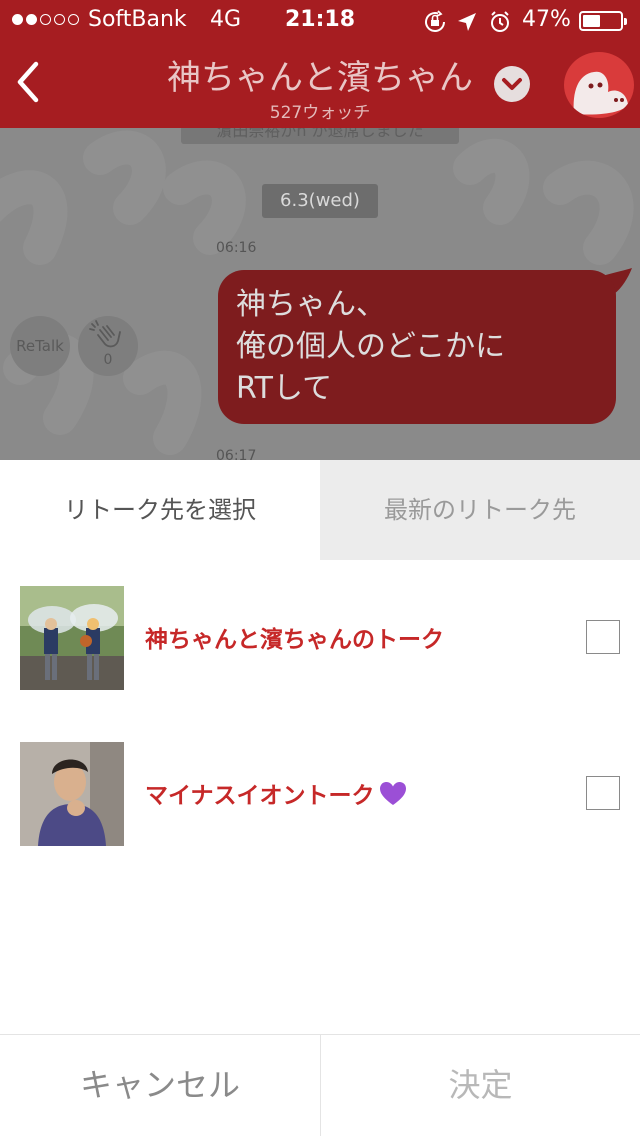  What do you see at coordinates (320, 113) in the screenshot?
I see `watch-count: 527ウォッチ` at bounding box center [320, 113].